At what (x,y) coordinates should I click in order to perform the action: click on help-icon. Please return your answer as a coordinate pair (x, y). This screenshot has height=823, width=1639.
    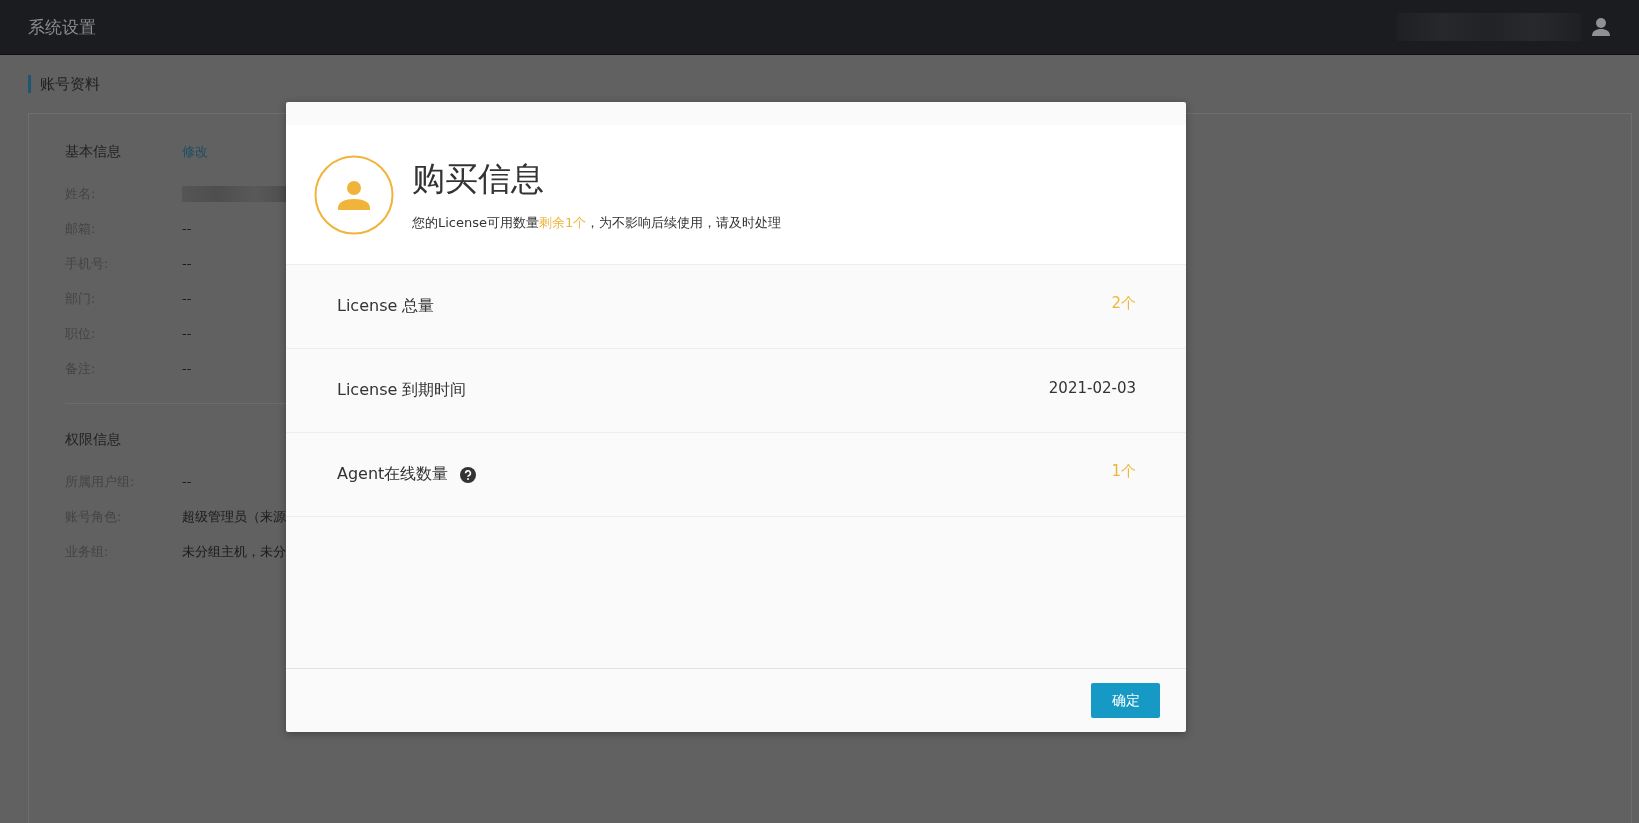
    Looking at the image, I should click on (468, 474).